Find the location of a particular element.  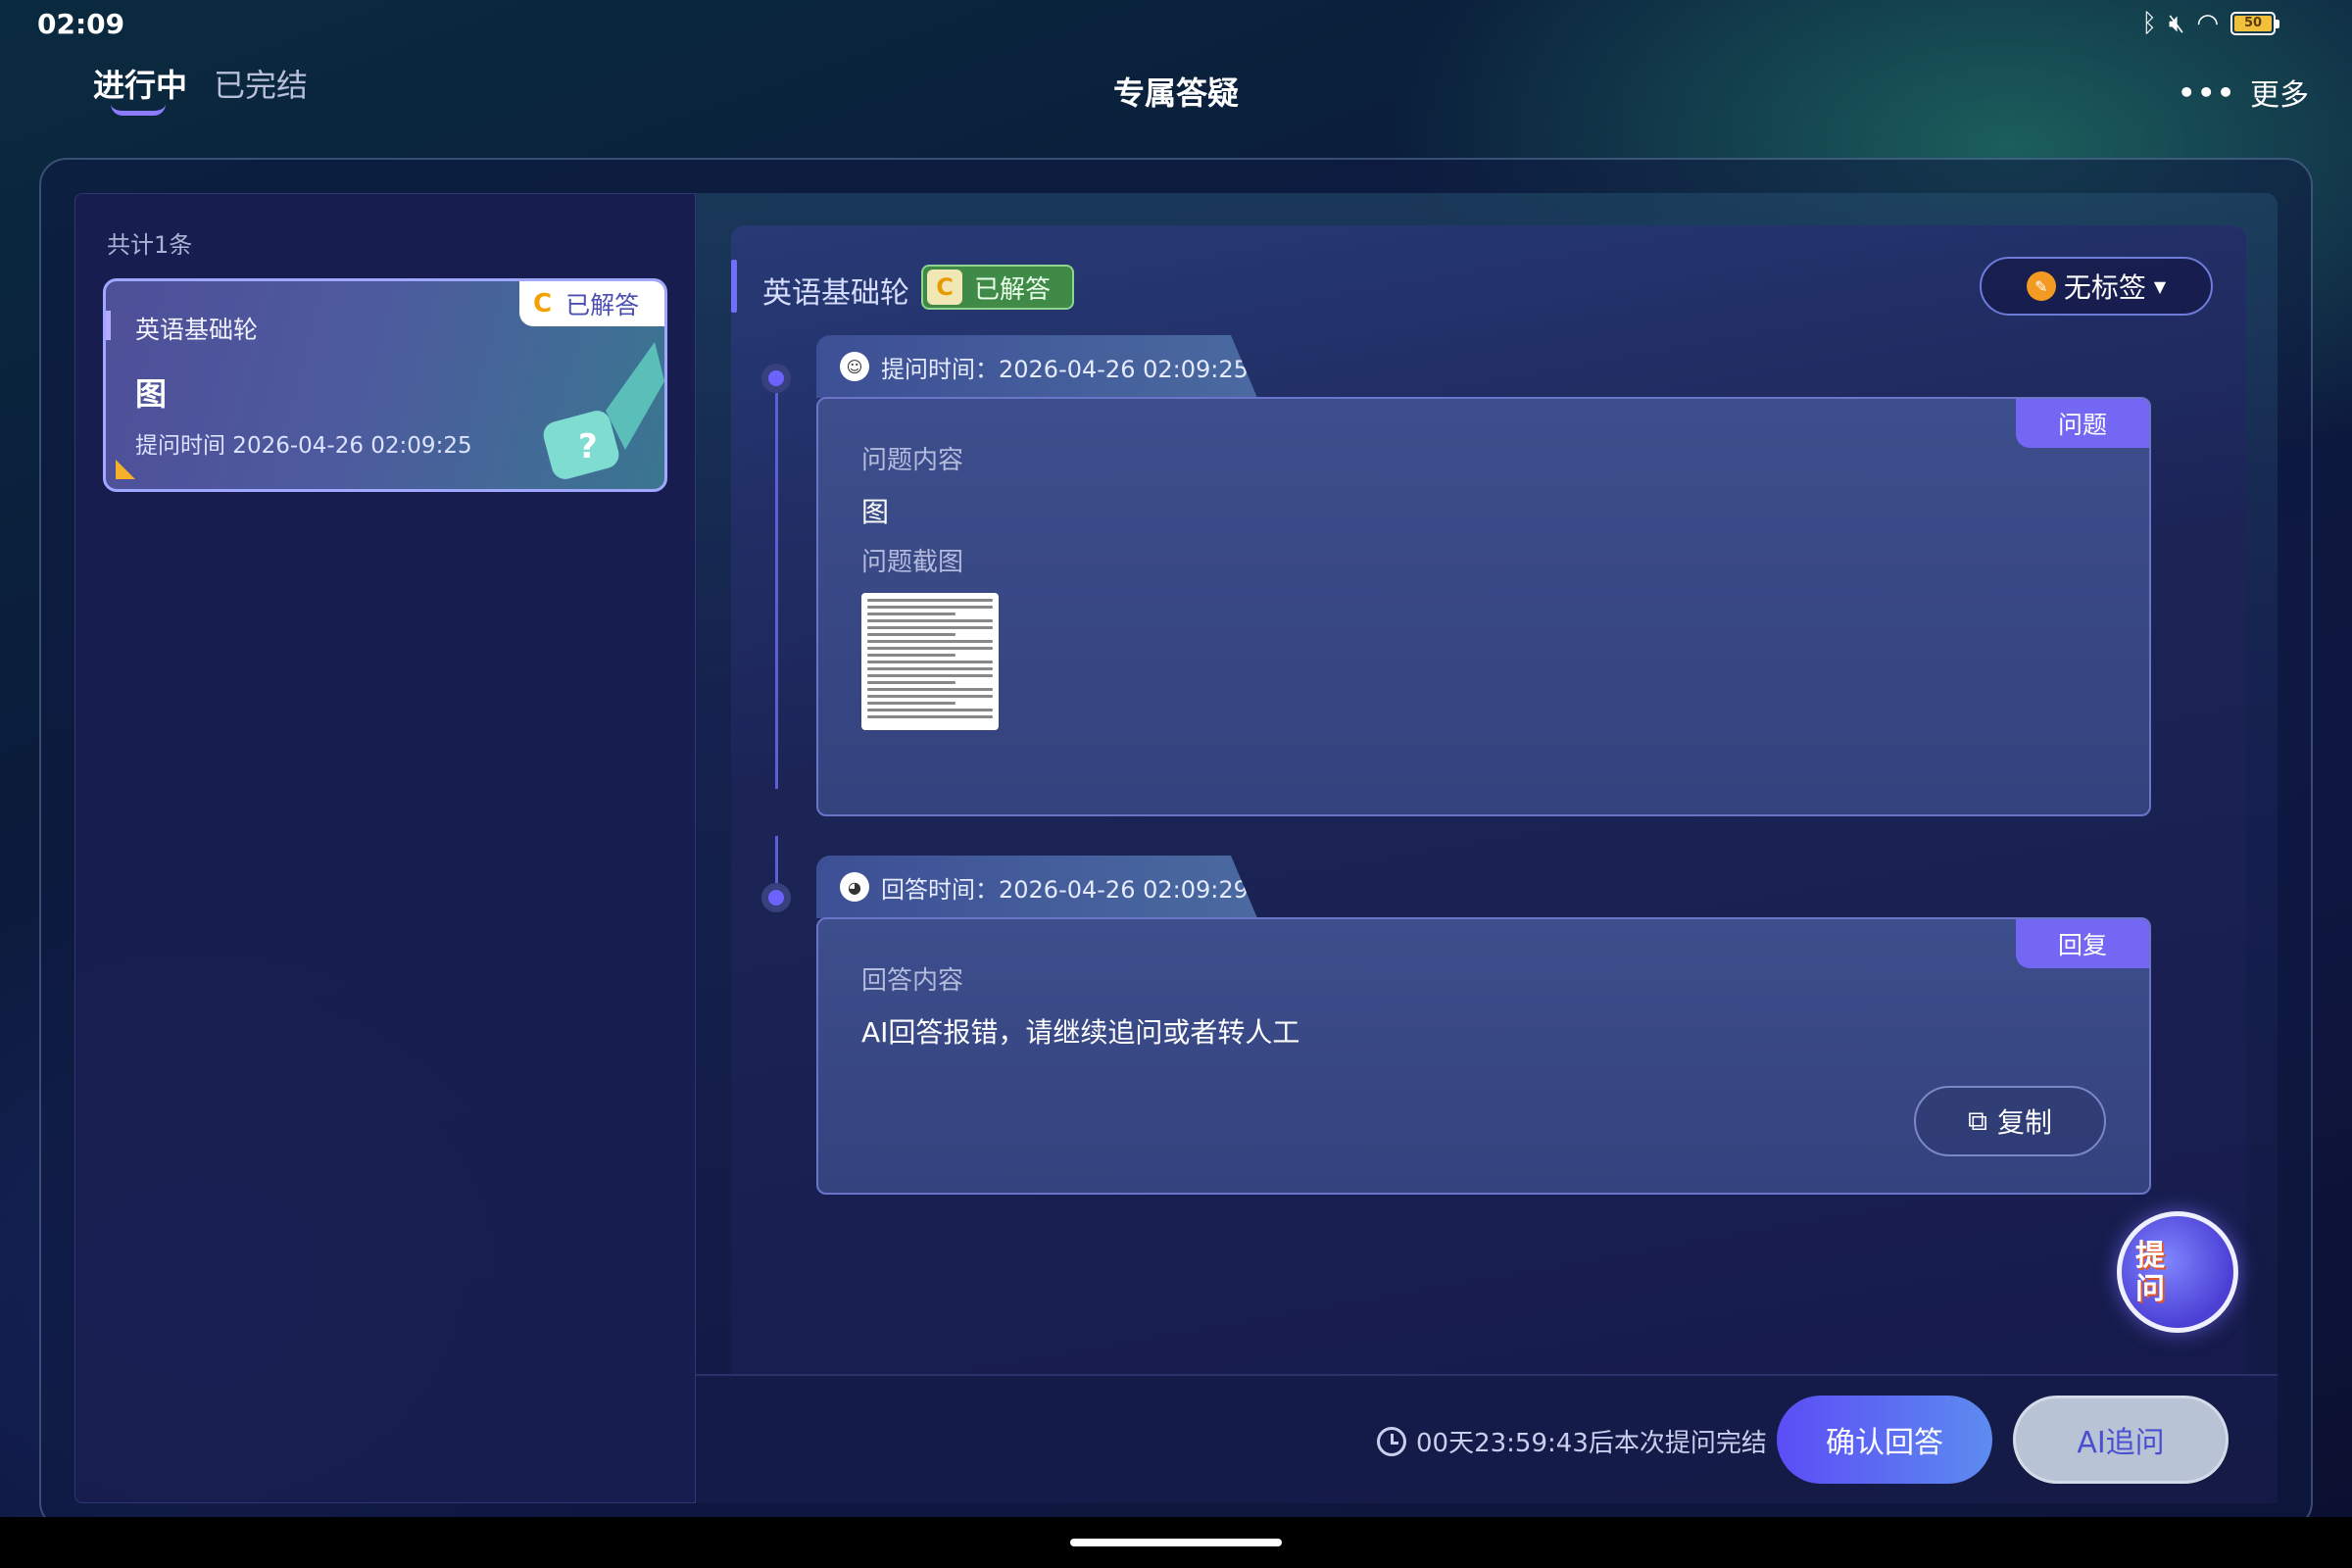

answer-box: 回复 回答内容 AI回答报错，请继续追问或者转人工 ⧉ 复制 is located at coordinates (1483, 1056).